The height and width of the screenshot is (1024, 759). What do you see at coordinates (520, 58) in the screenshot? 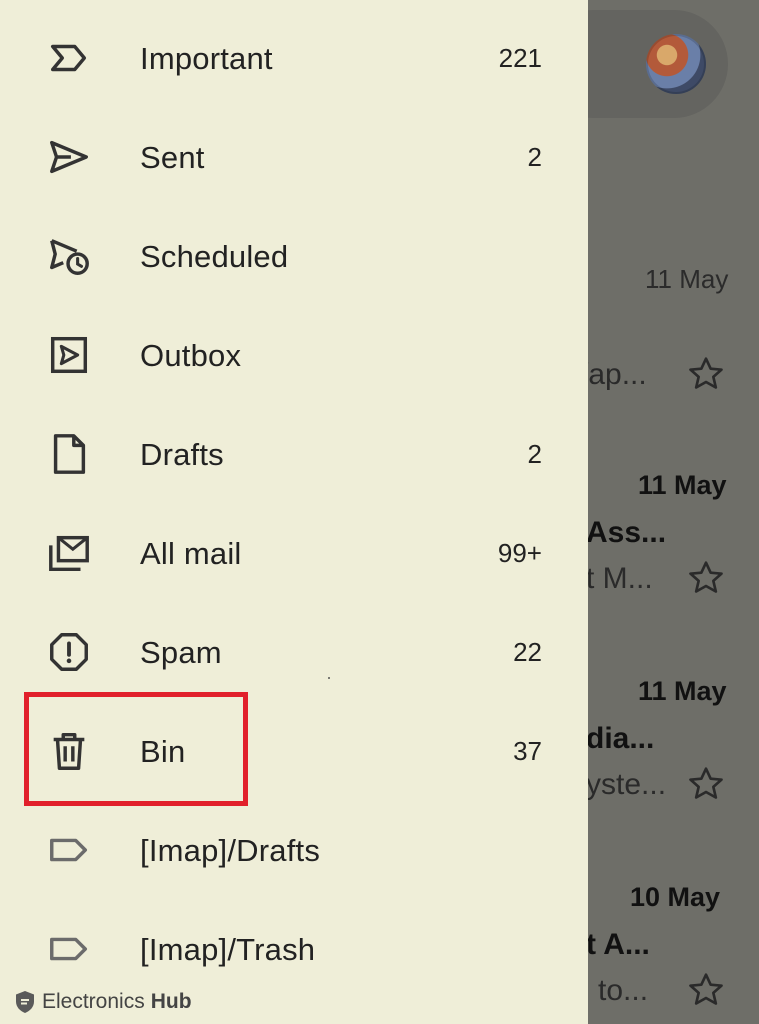
I see `drawer-item-count: 221` at bounding box center [520, 58].